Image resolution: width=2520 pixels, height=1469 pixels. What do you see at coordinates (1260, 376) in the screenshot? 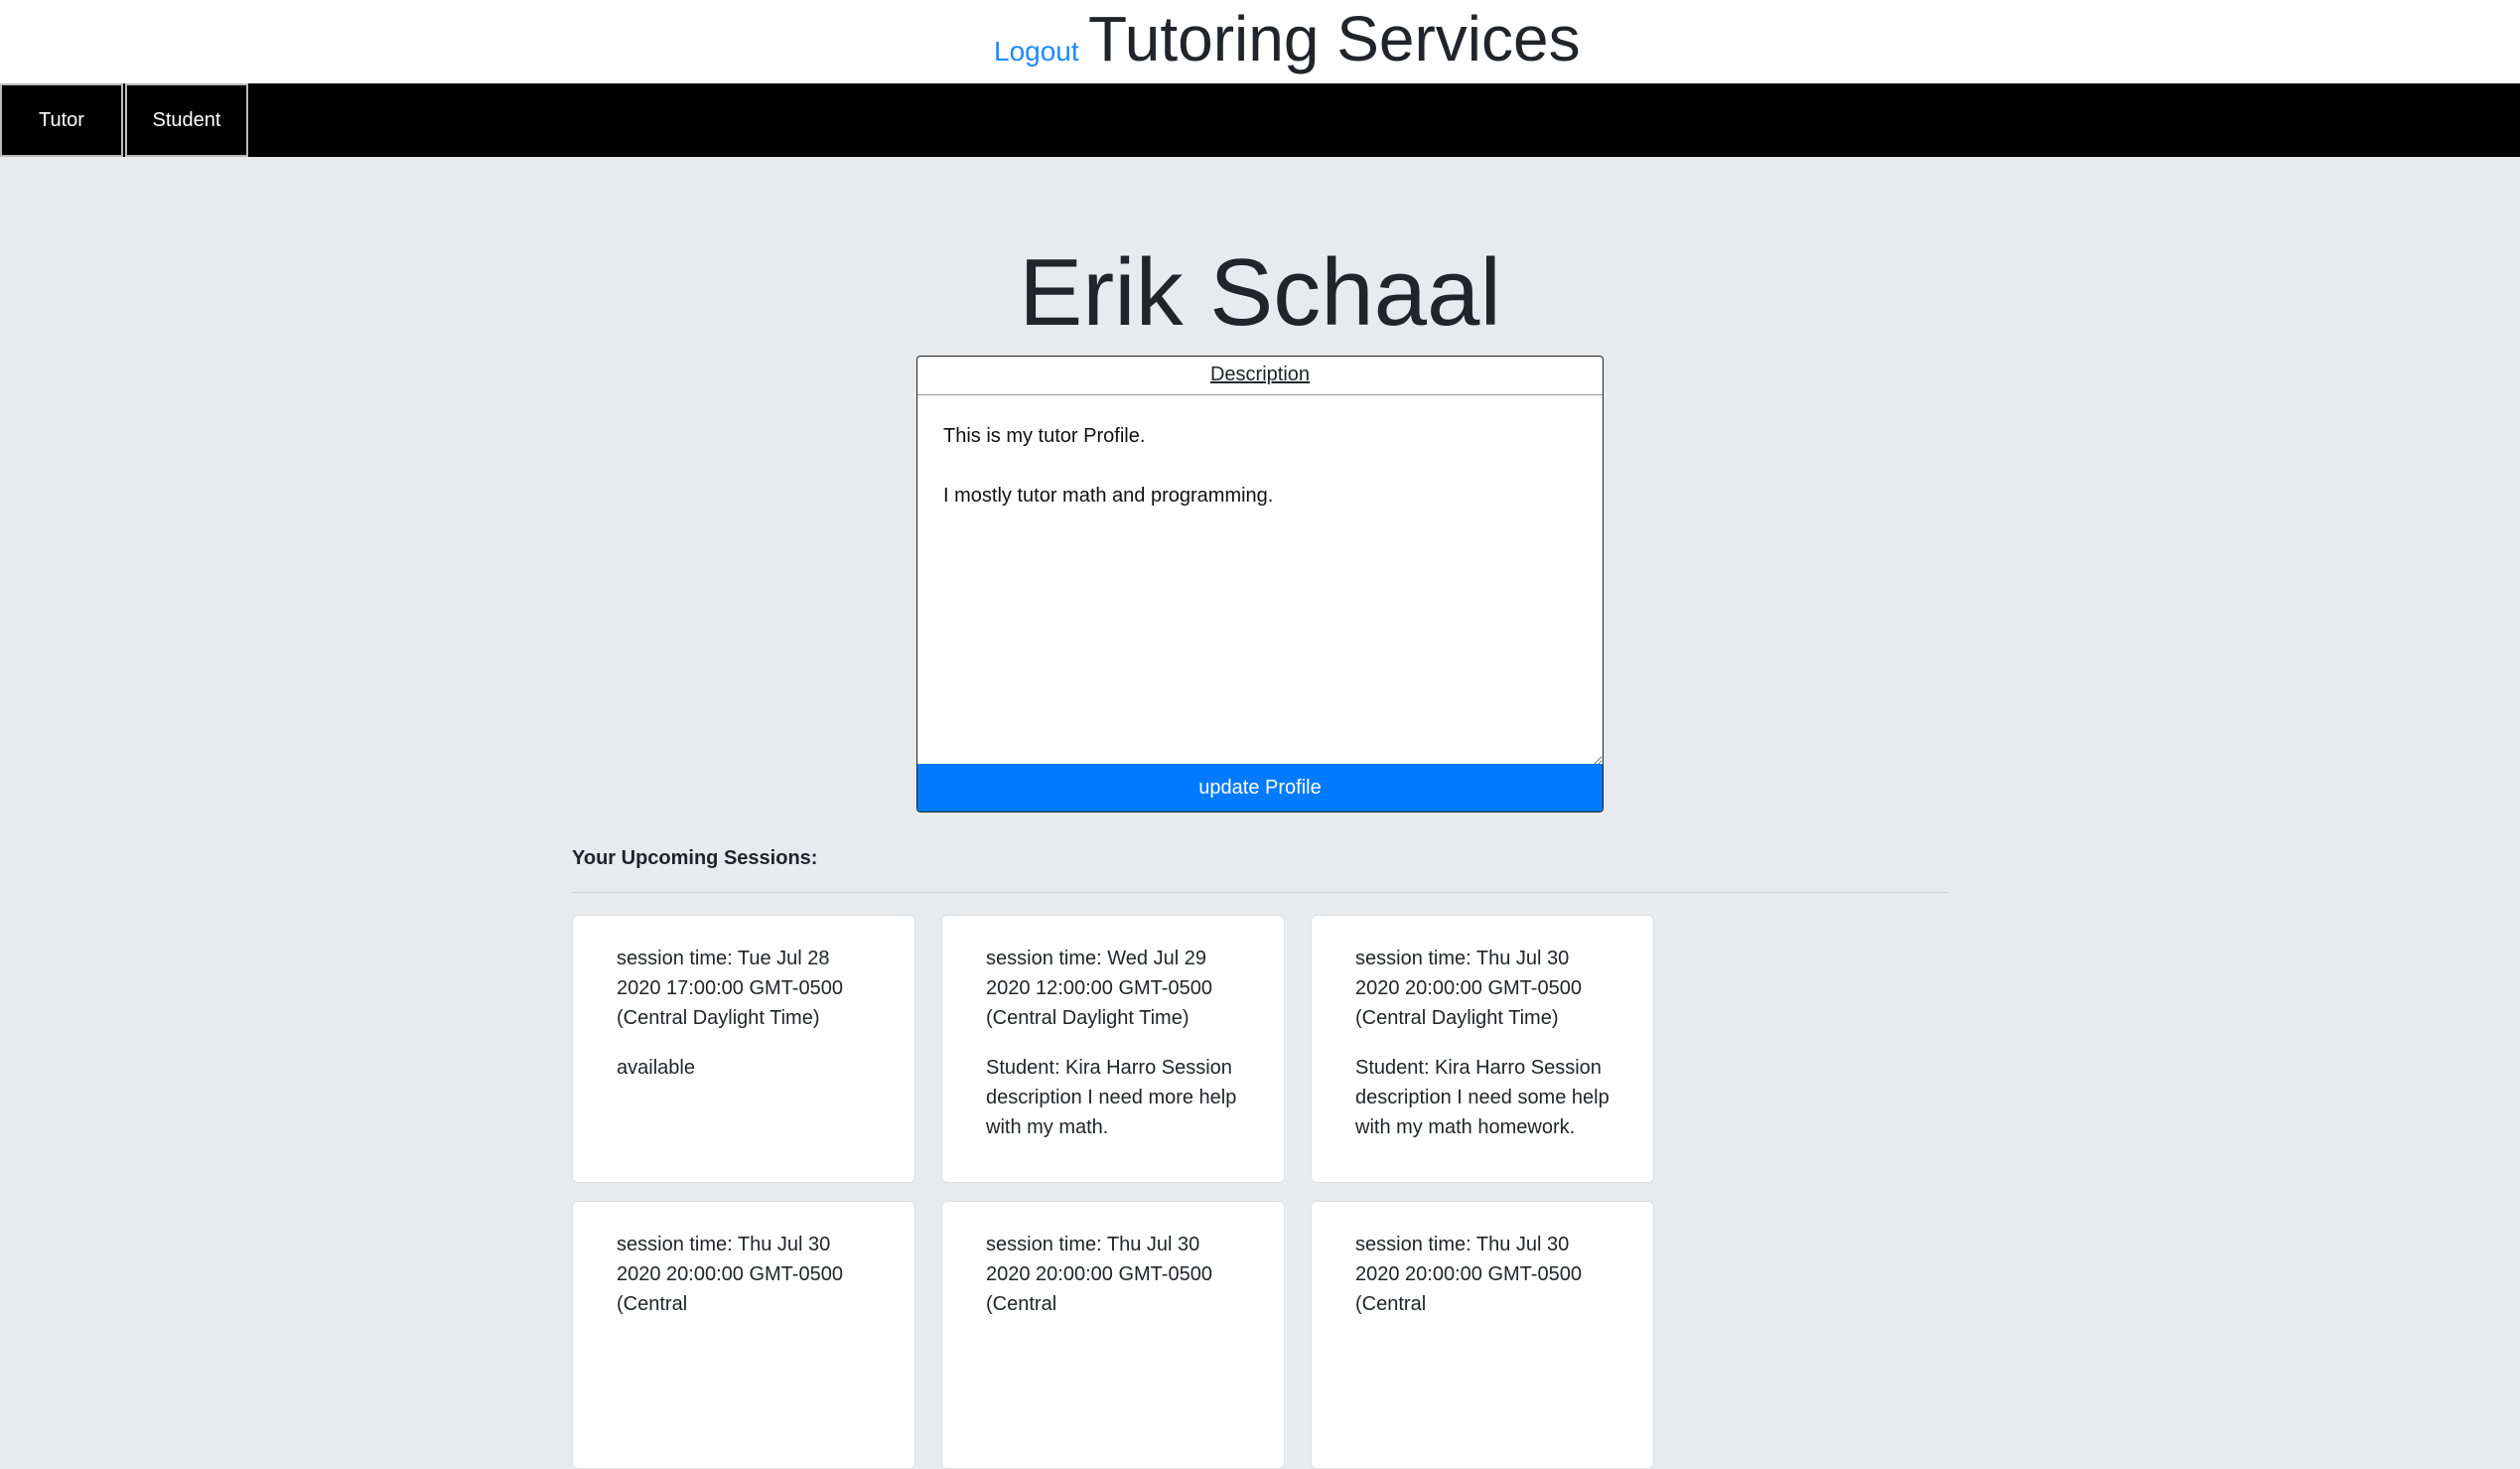
I see `description-label: Description` at bounding box center [1260, 376].